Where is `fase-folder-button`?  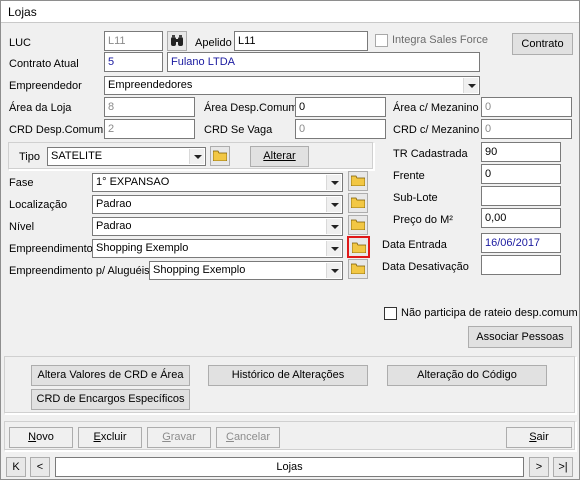 fase-folder-button is located at coordinates (358, 181).